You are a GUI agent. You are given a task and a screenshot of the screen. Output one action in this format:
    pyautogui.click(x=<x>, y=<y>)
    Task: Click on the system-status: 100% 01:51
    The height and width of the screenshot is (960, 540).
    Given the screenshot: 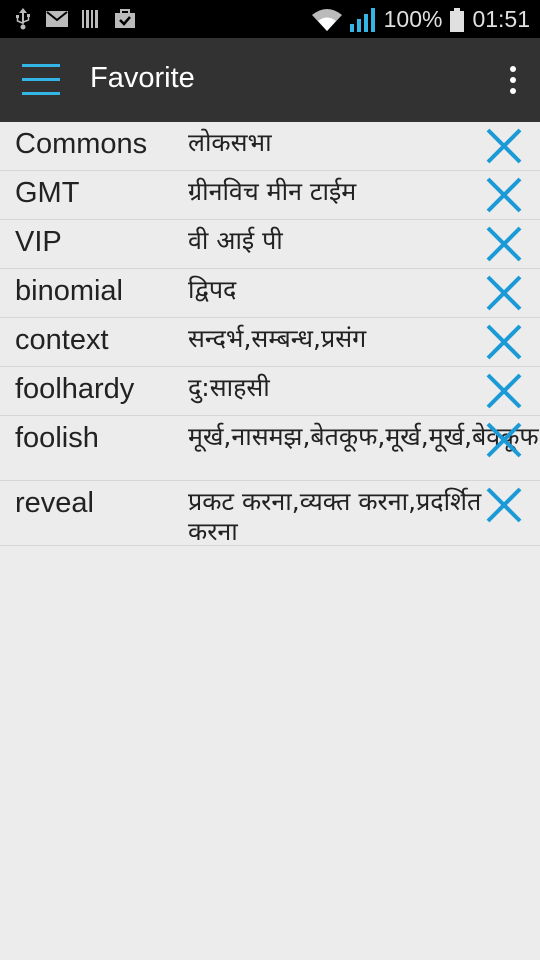 What is the action you would take?
    pyautogui.click(x=420, y=19)
    